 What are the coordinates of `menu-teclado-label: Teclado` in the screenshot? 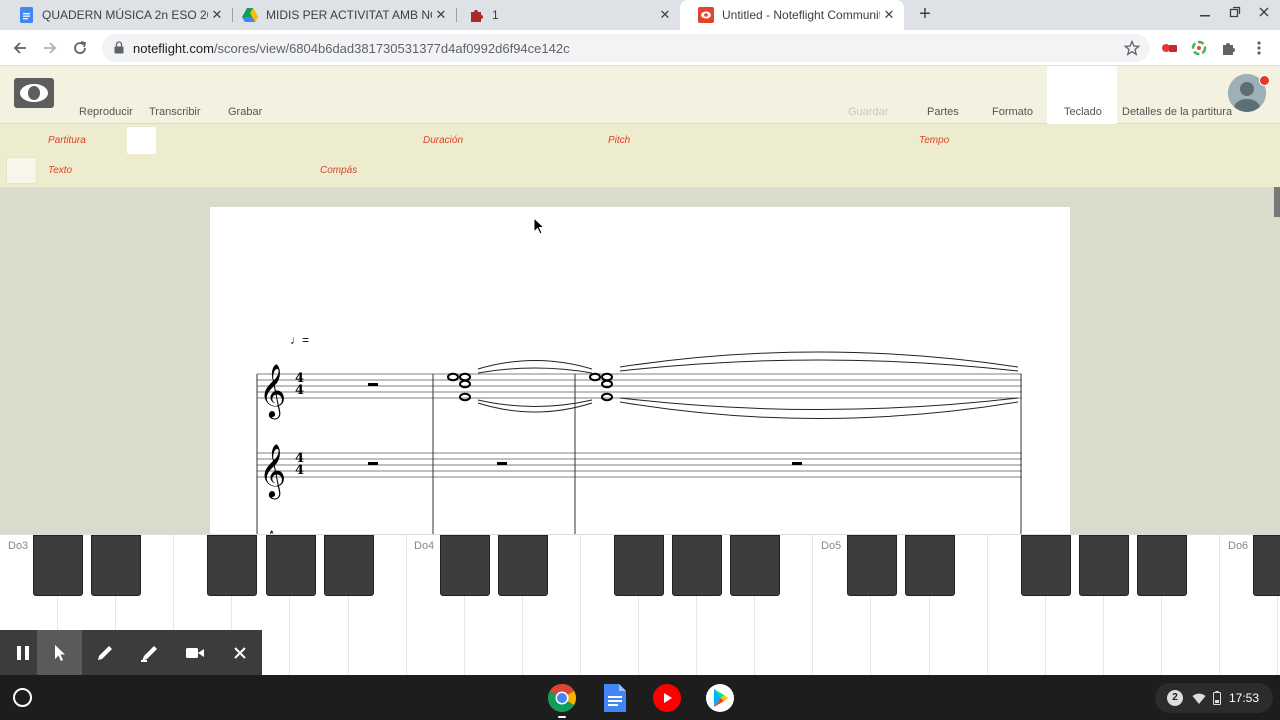 It's located at (1083, 112).